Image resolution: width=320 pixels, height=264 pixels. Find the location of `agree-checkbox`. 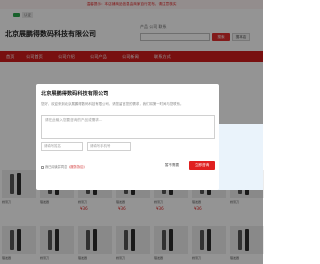

agree-checkbox is located at coordinates (42, 167).